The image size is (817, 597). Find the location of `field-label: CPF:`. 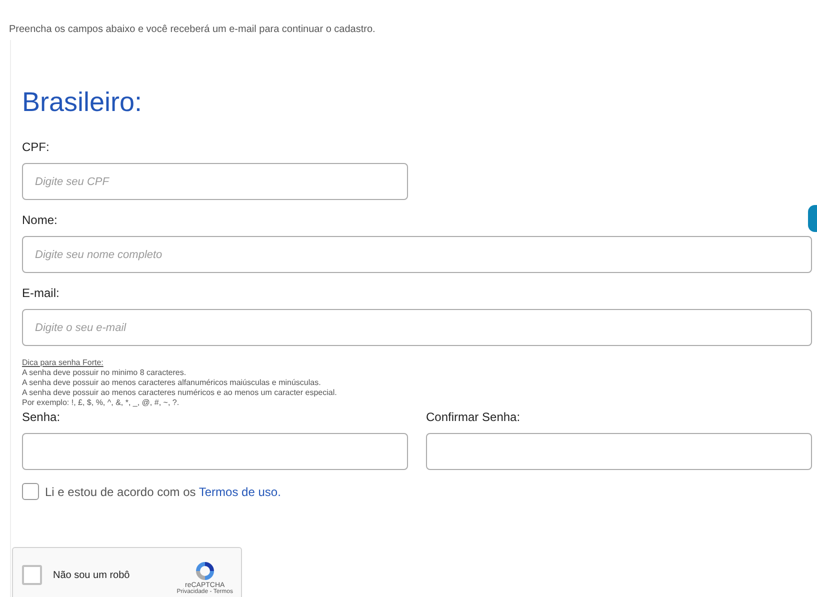

field-label: CPF: is located at coordinates (36, 147).